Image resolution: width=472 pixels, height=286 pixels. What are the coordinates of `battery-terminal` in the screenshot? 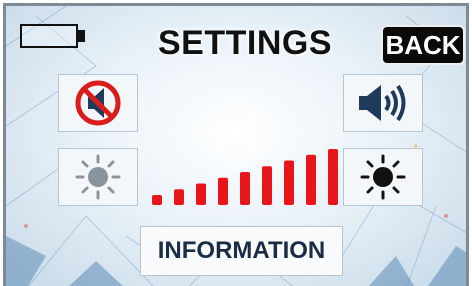 It's located at (81, 36).